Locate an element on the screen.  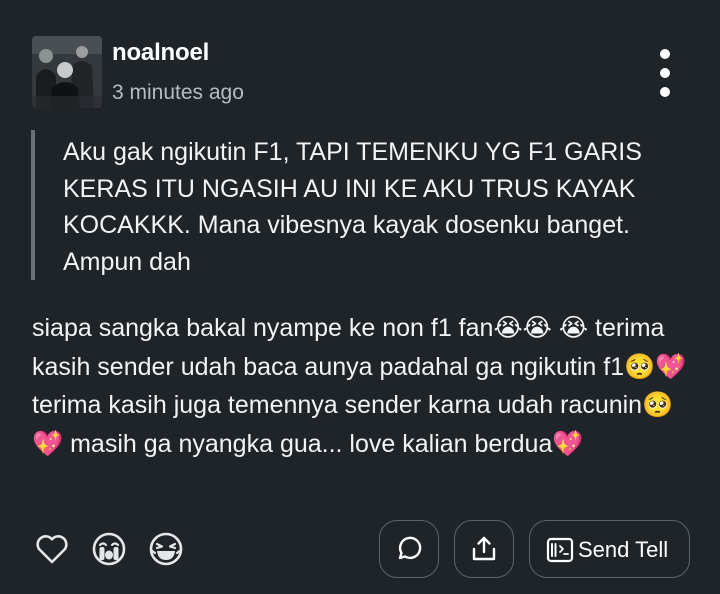
reply-segment: siapa sangka bakal nyampe ke non f1 fan is located at coordinates (263, 328).